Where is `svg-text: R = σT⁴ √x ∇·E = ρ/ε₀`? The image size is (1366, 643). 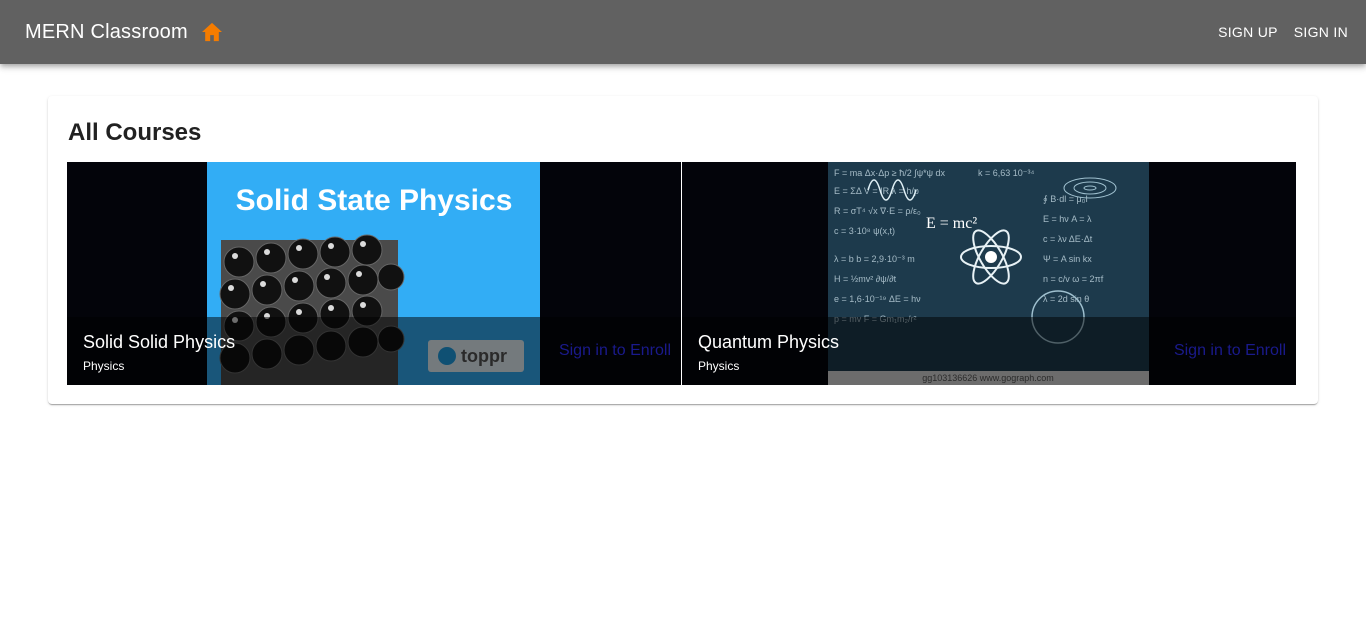
svg-text: R = σT⁴ √x ∇·E = ρ/ε₀ is located at coordinates (877, 211).